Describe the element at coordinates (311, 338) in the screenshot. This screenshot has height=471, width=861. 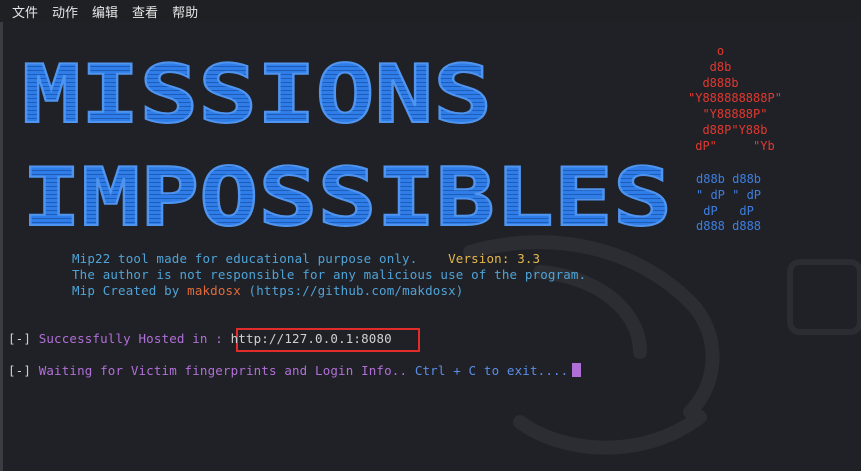
I see `hosted-url: http://127.0.0.1:8080` at that location.